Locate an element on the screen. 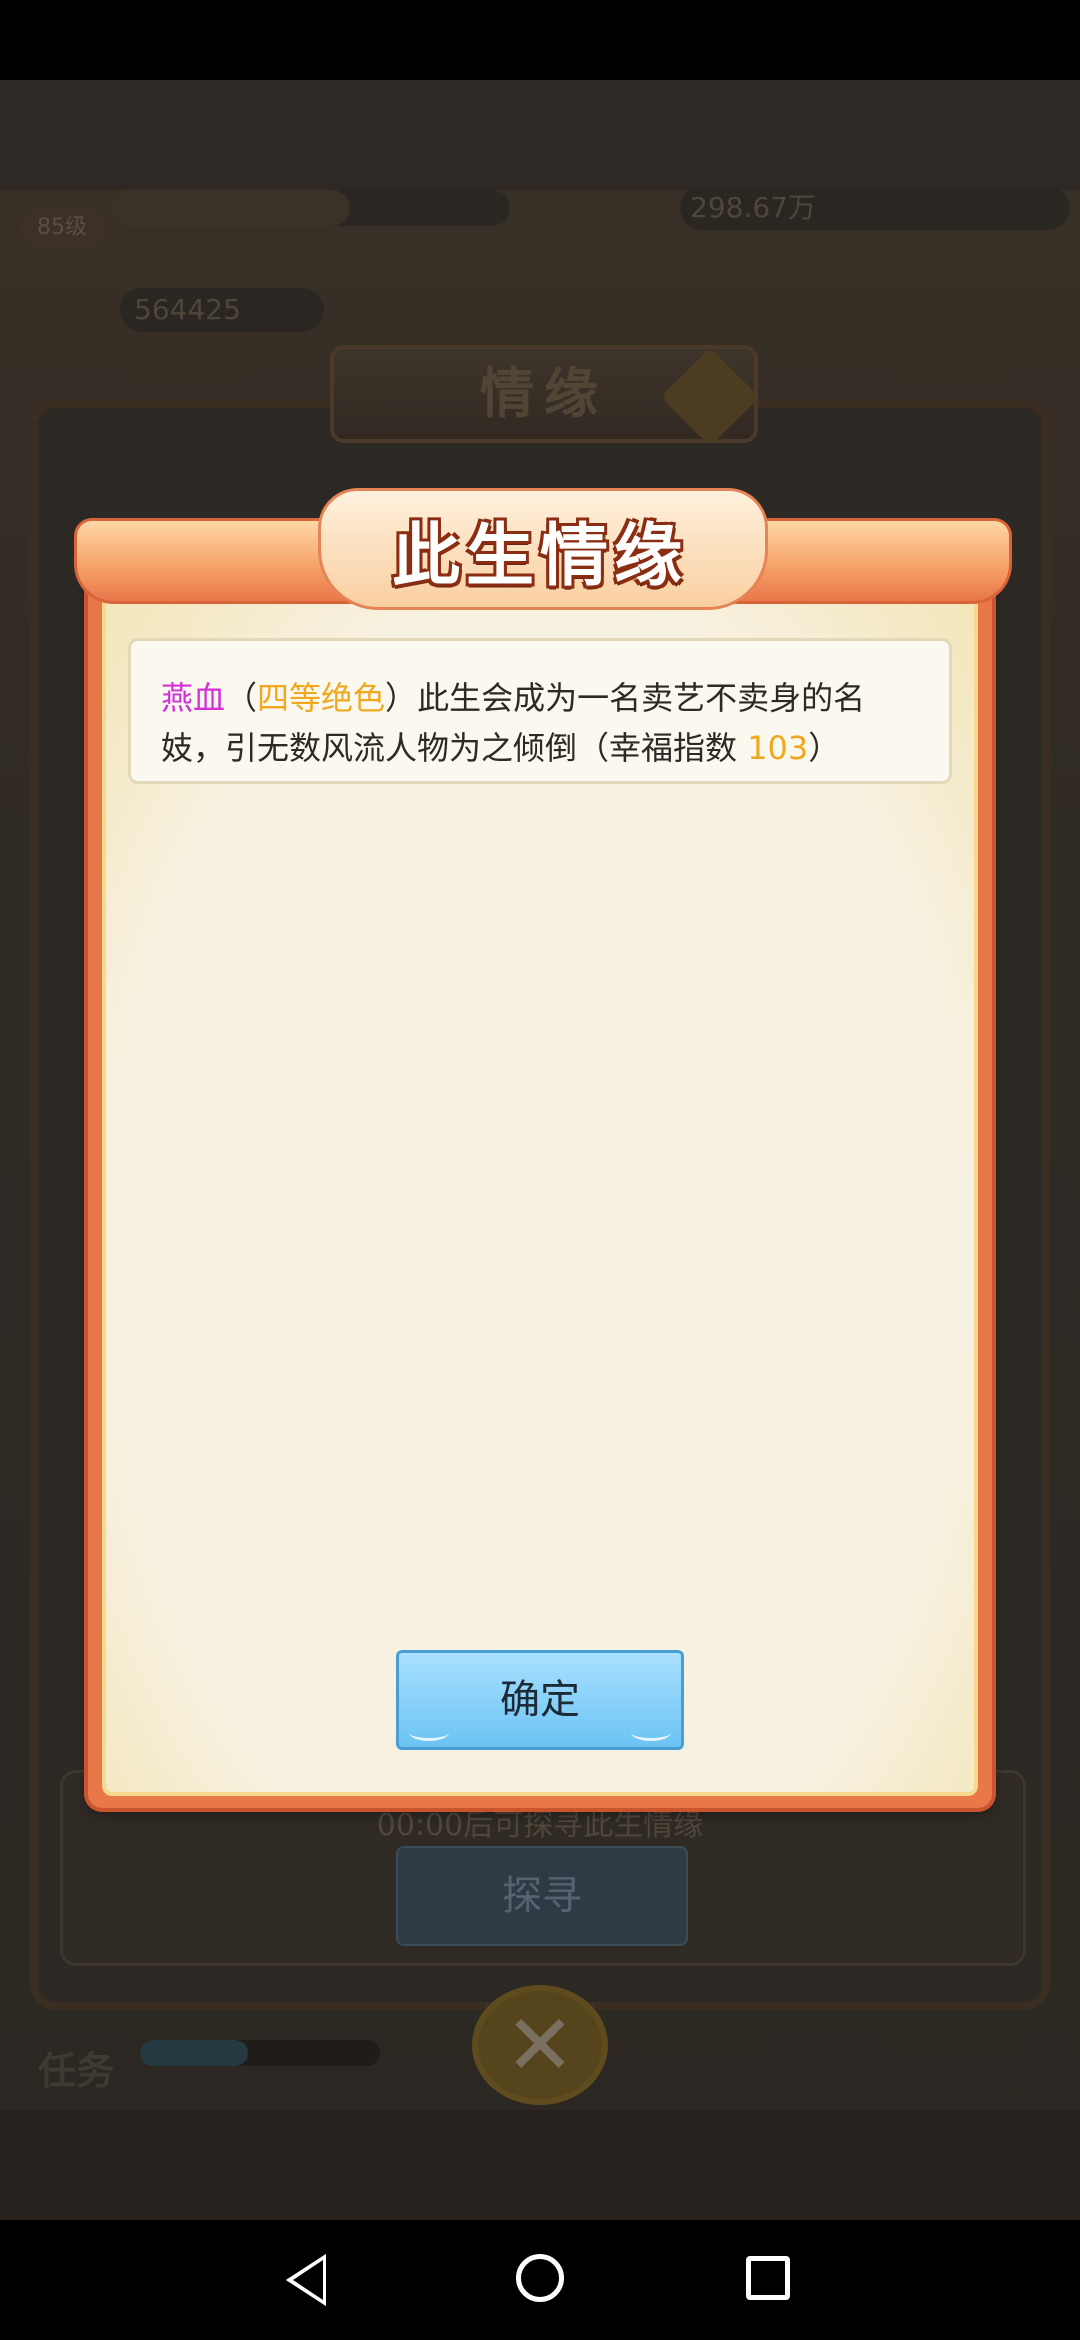 This screenshot has width=1080, height=2340. paren-close: ） is located at coordinates (401, 698).